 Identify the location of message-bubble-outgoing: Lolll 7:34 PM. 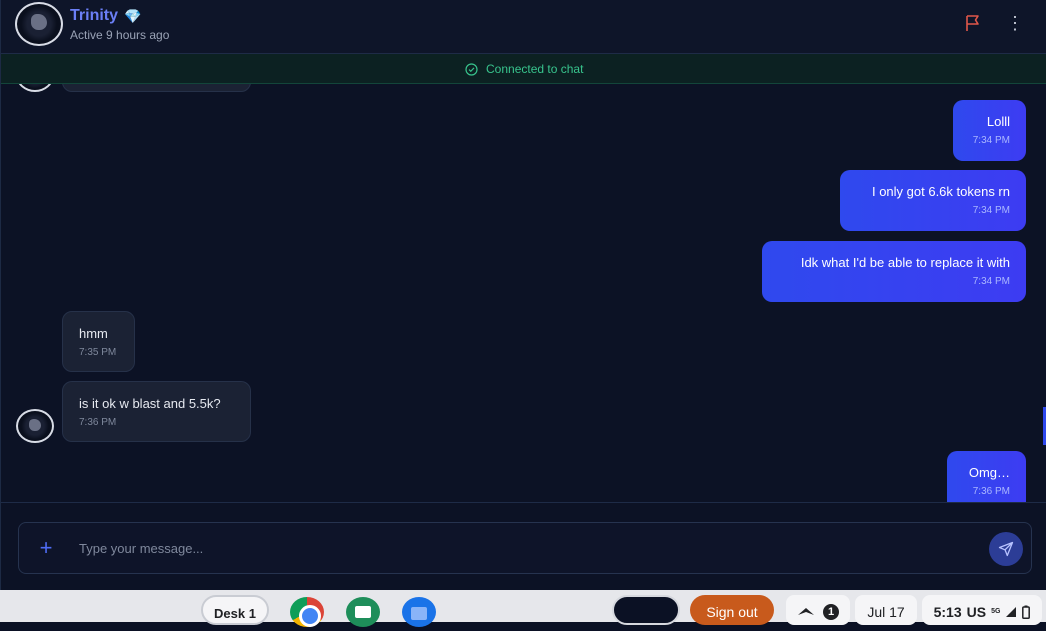
(989, 130).